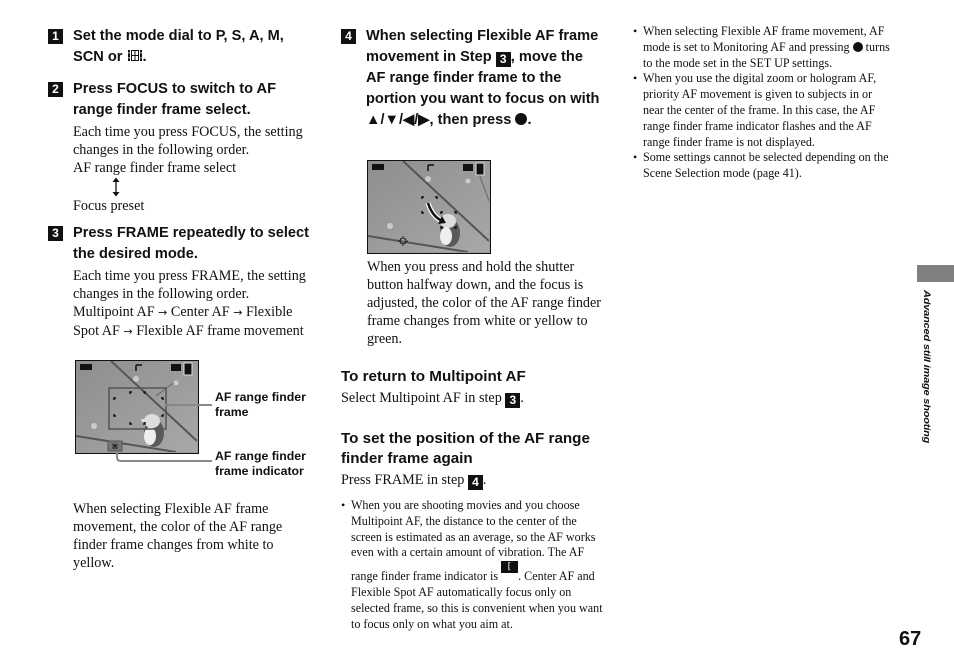  Describe the element at coordinates (134, 55) in the screenshot. I see `movie-mode-icon` at that location.